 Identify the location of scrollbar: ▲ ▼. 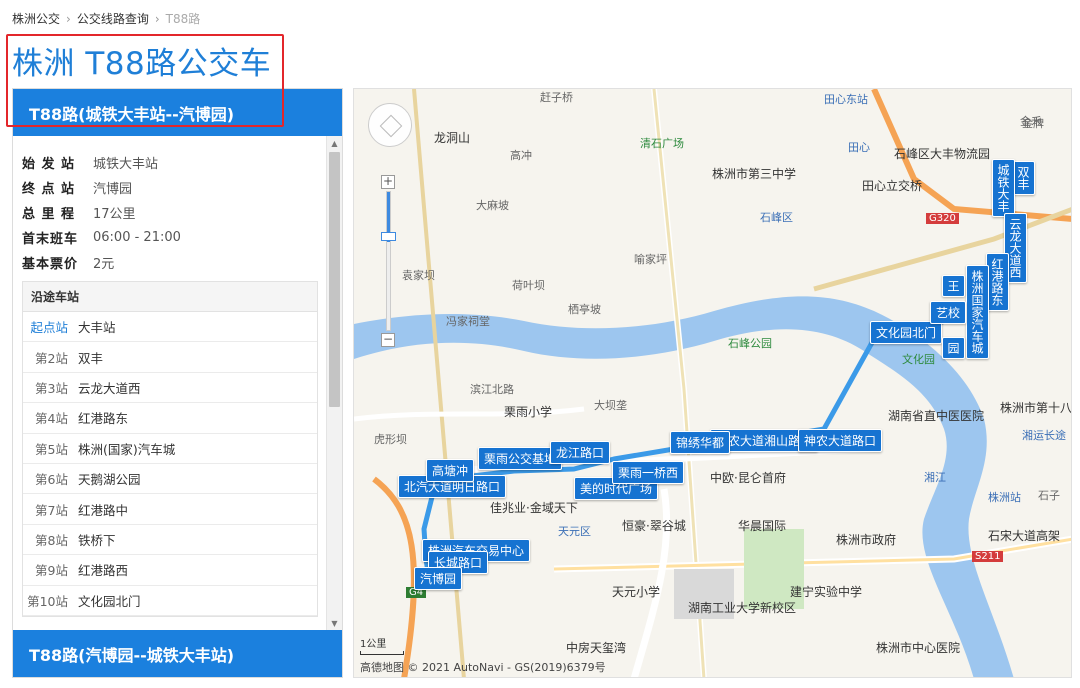
(334, 384).